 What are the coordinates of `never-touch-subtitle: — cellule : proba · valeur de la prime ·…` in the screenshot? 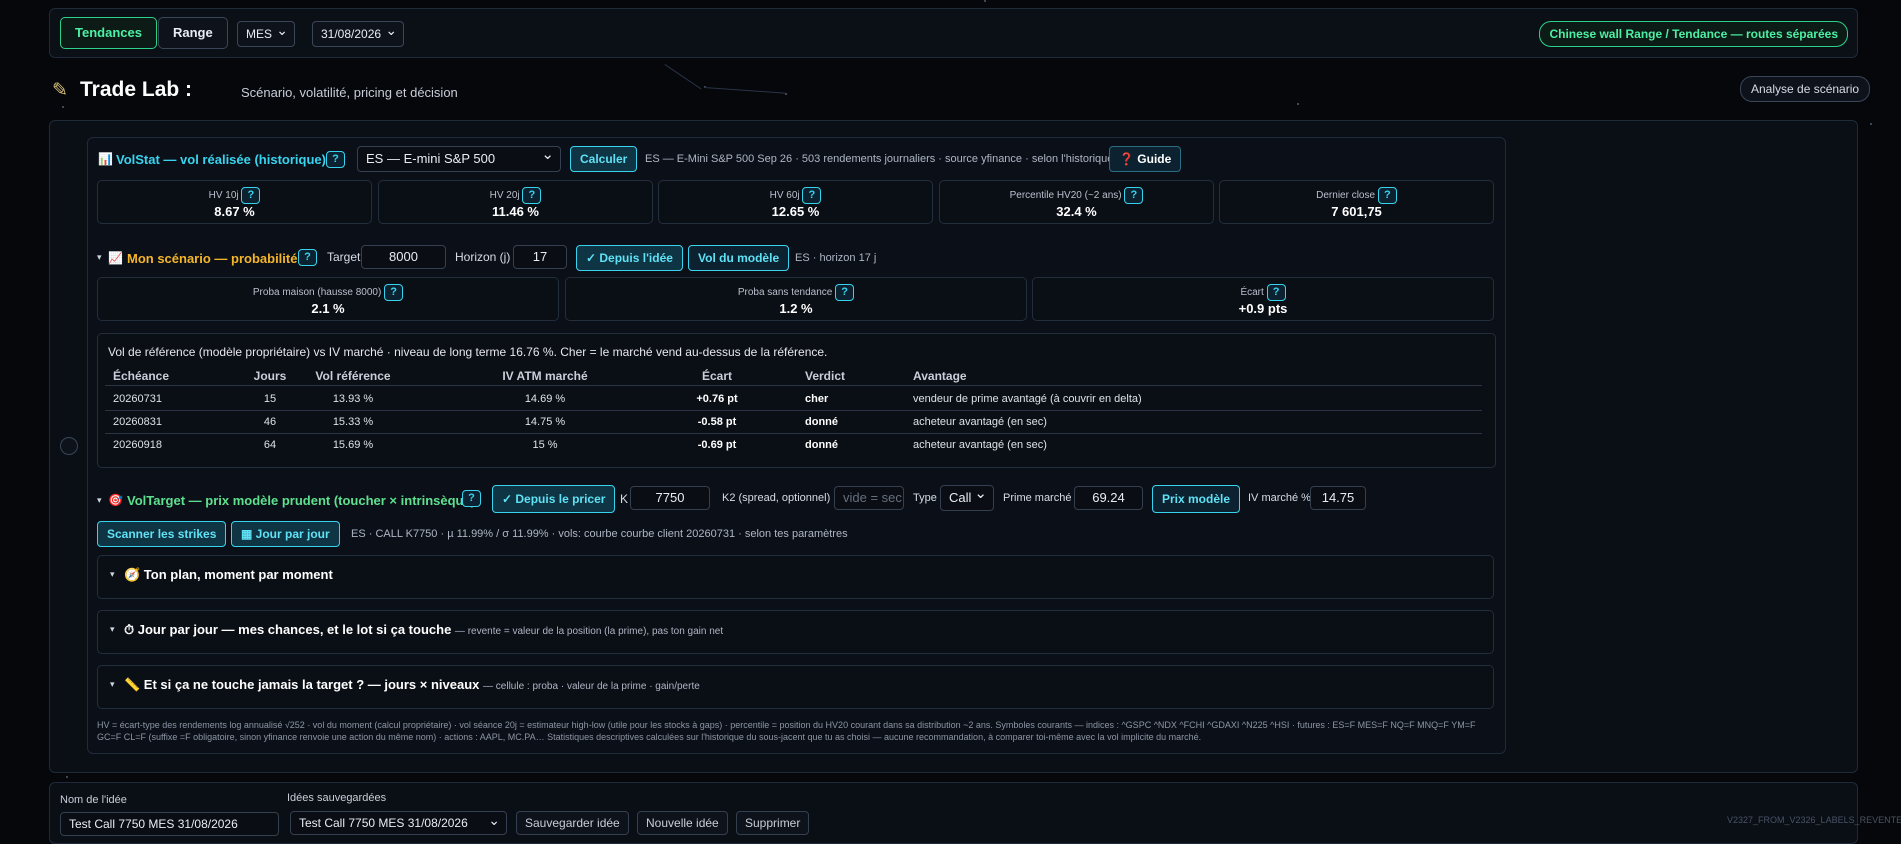 It's located at (591, 686).